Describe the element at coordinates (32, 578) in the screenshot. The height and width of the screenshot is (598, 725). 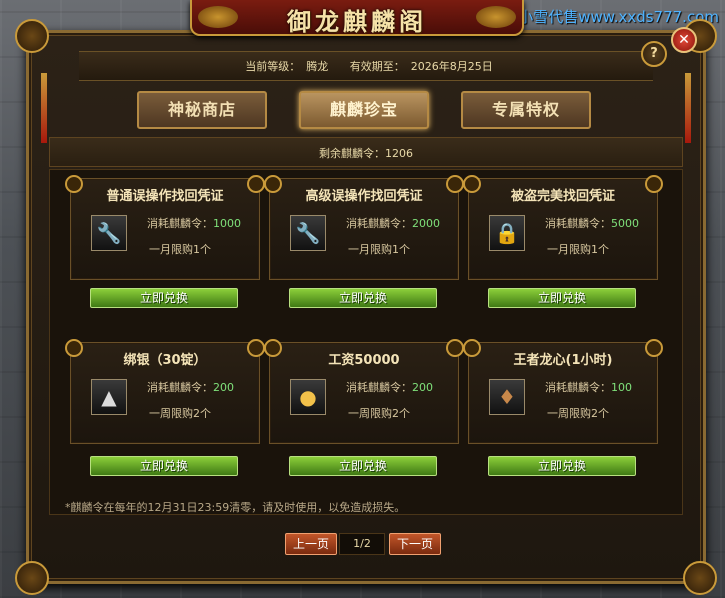
I see `corner-ornament-bl` at that location.